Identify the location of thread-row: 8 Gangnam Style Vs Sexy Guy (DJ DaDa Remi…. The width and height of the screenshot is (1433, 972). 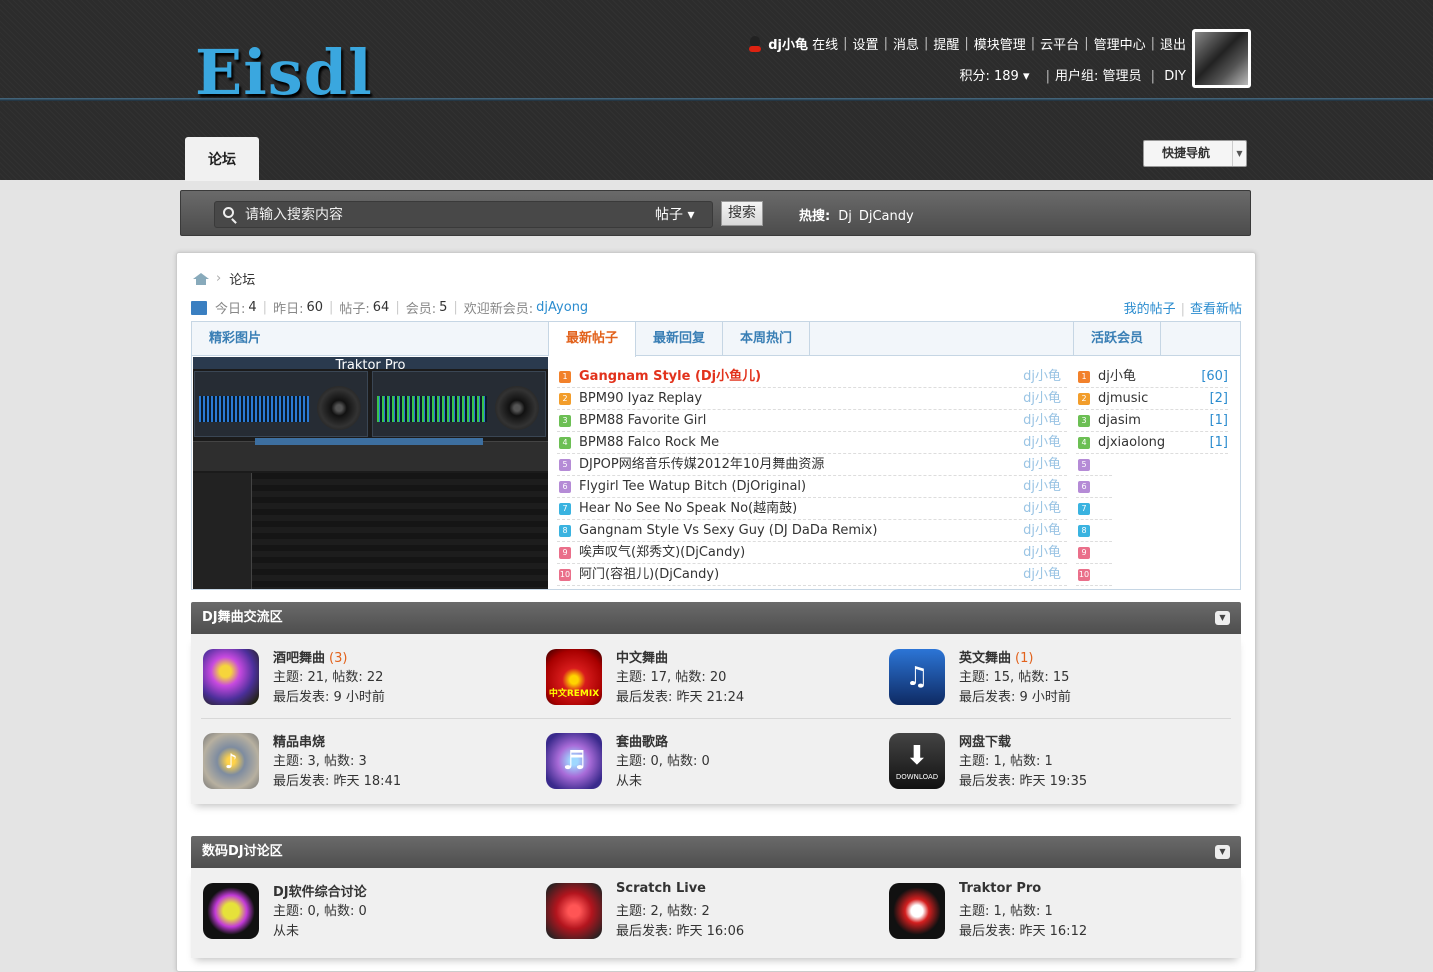
(812, 531).